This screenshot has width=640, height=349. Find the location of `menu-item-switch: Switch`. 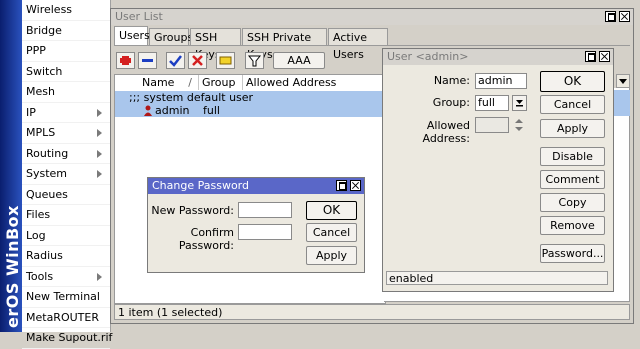

menu-item-switch: Switch is located at coordinates (66, 72).